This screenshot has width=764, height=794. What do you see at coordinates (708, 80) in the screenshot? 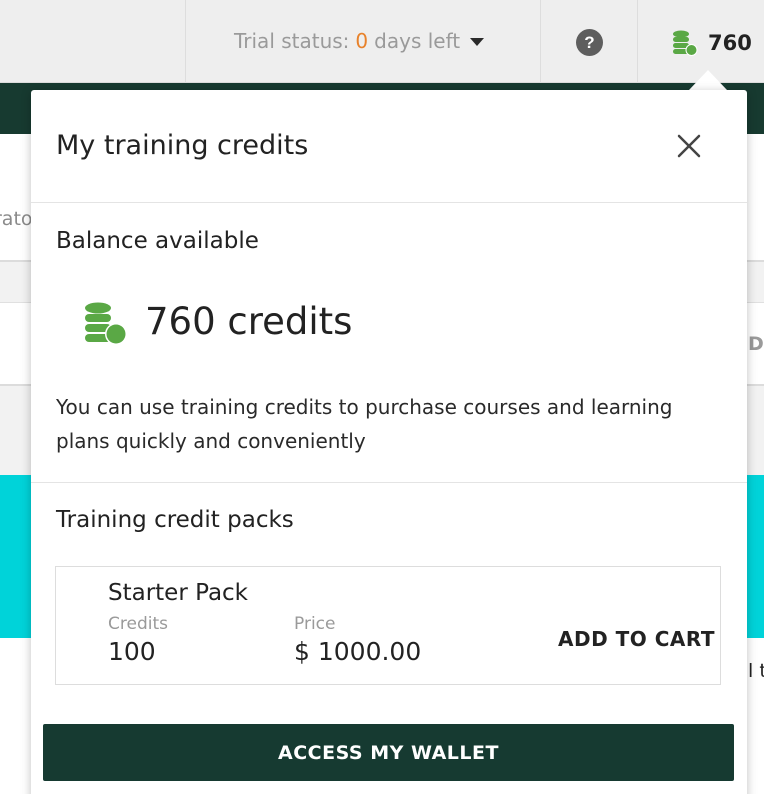
I see `popover-pointer` at bounding box center [708, 80].